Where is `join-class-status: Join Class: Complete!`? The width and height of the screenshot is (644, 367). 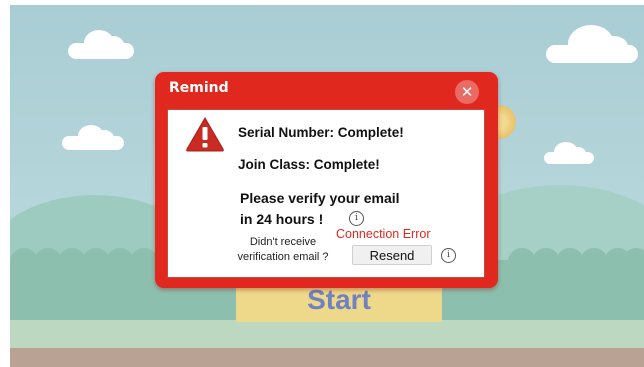 join-class-status: Join Class: Complete! is located at coordinates (309, 164).